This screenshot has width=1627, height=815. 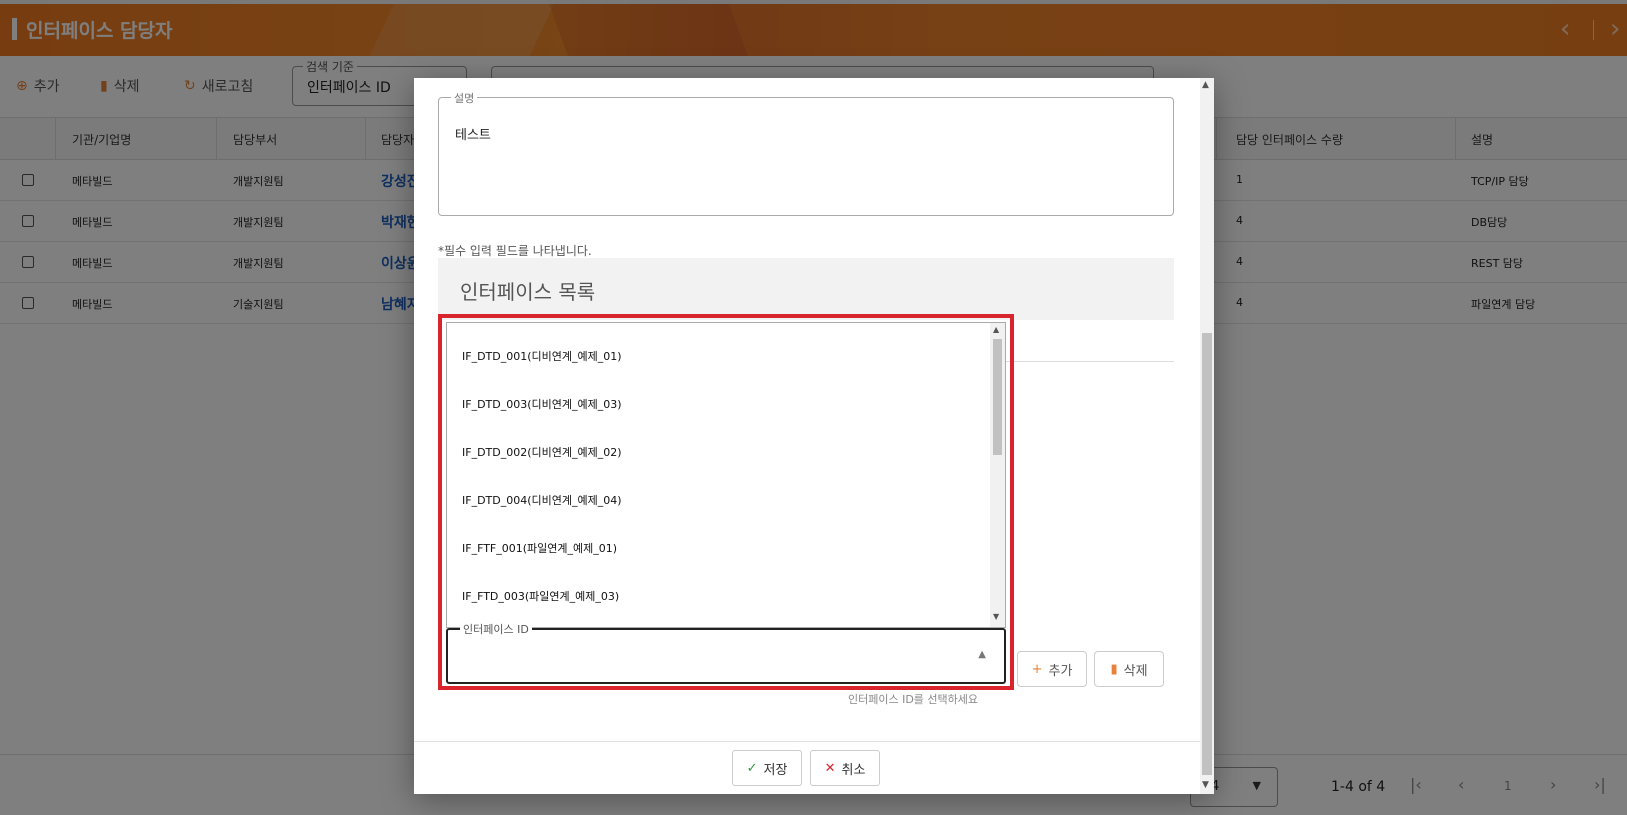 What do you see at coordinates (726, 652) in the screenshot?
I see `interface-id-select: 인터페이스 ID ▲` at bounding box center [726, 652].